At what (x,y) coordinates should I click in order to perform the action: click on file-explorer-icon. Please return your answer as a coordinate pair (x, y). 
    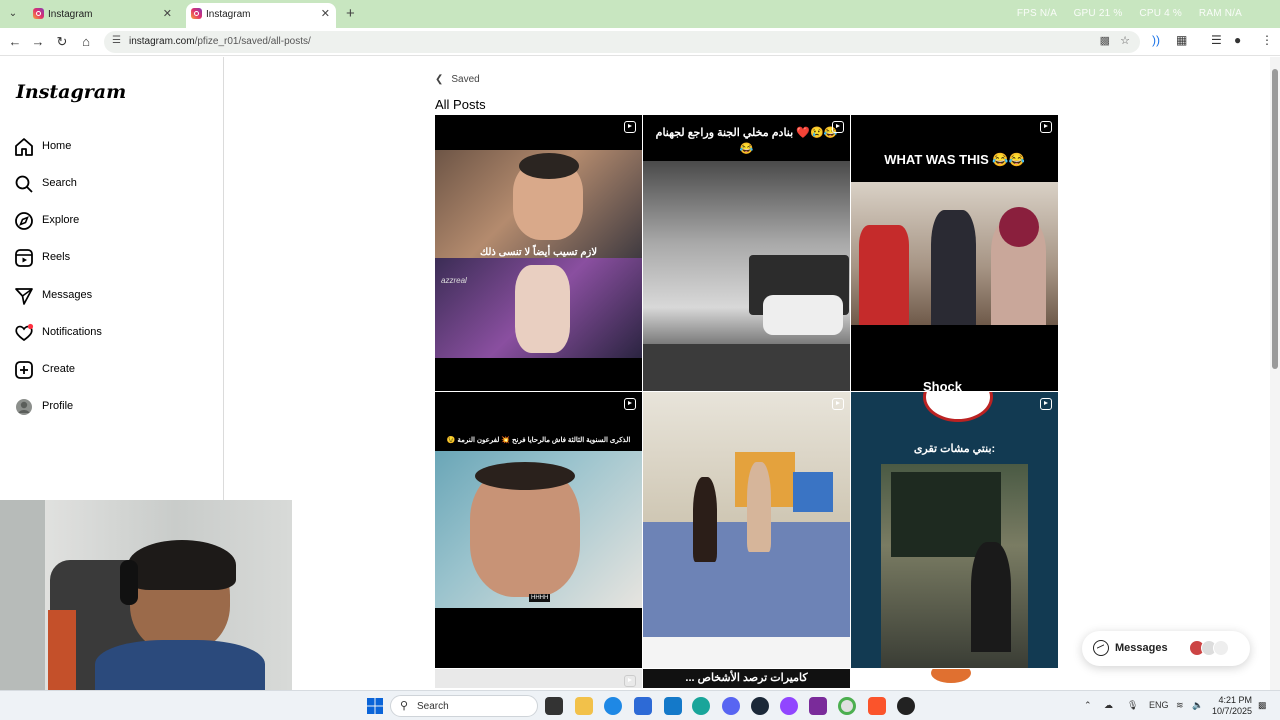
    Looking at the image, I should click on (584, 706).